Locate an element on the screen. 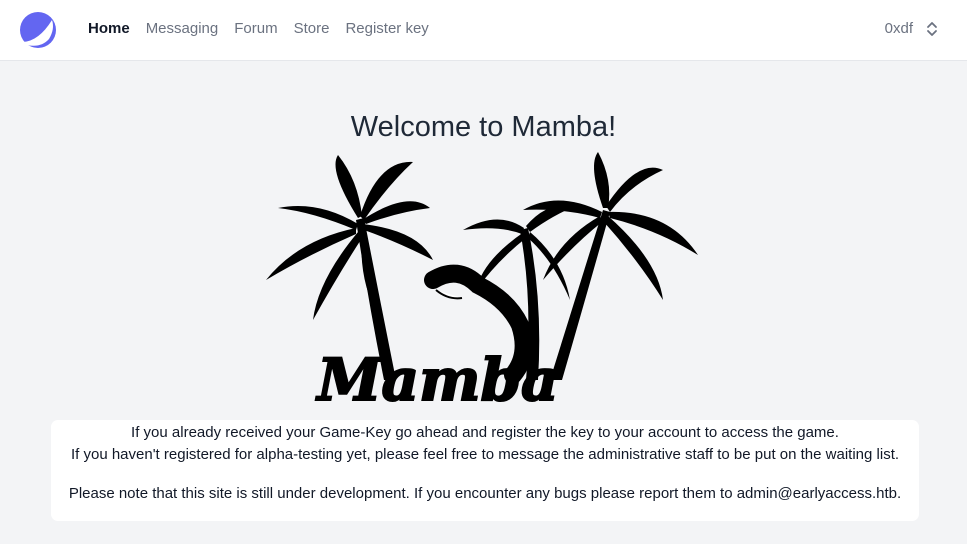  nav-forum: Forum is located at coordinates (255, 29).